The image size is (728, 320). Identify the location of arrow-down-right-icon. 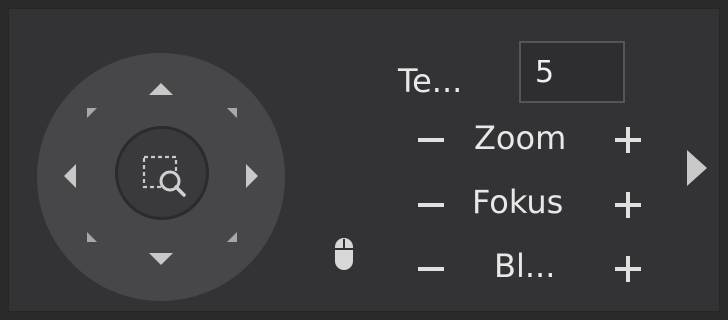
(231, 236).